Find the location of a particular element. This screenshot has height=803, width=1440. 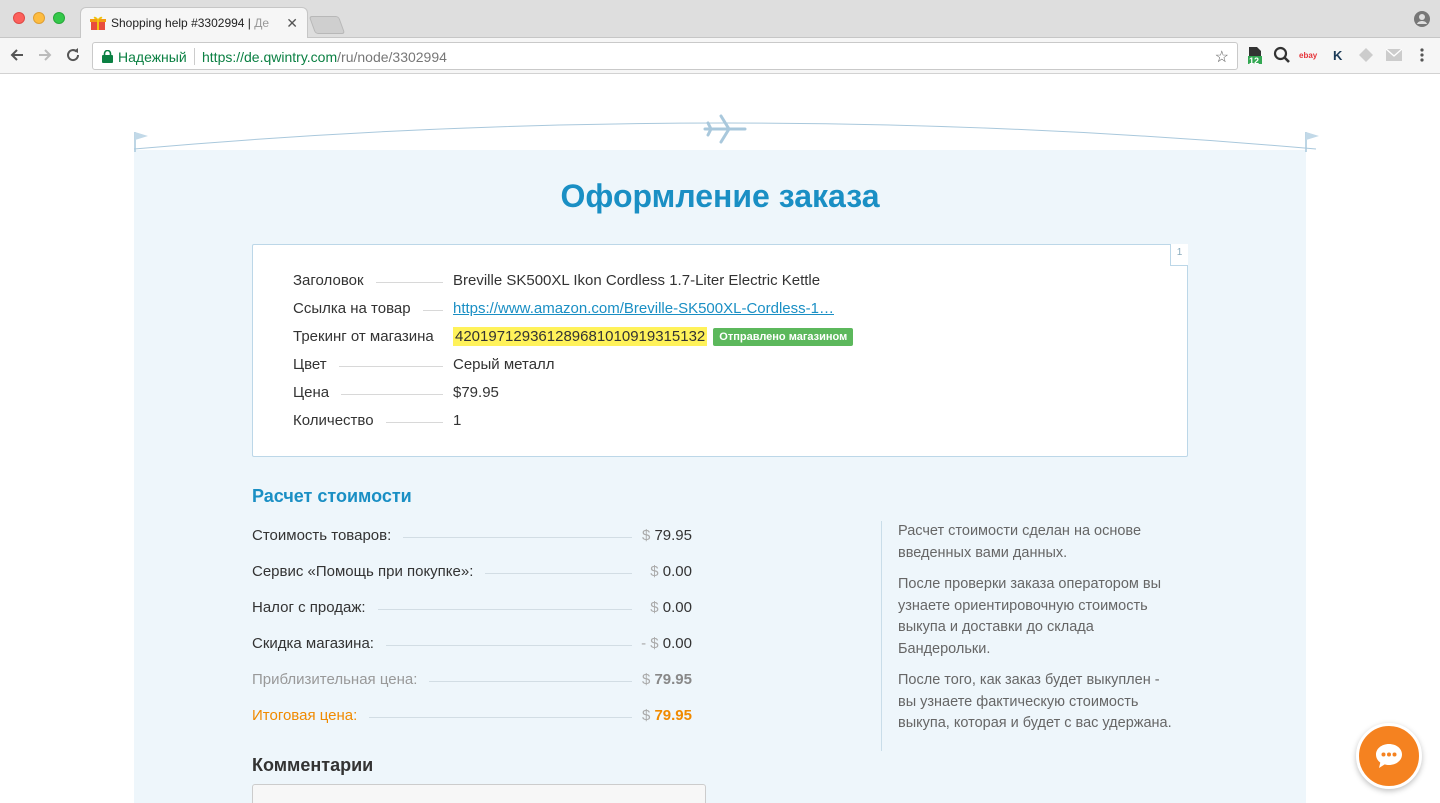

reload-icon is located at coordinates (73, 55).